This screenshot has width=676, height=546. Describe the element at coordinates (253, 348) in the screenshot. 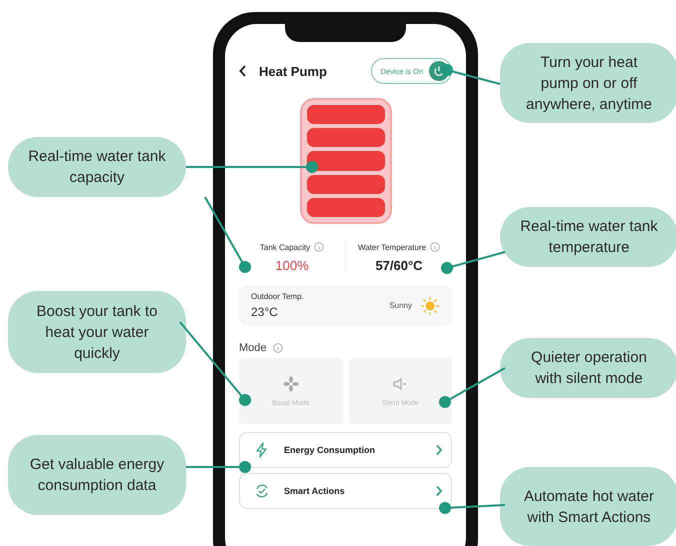

I see `mode-heading: Mode` at that location.